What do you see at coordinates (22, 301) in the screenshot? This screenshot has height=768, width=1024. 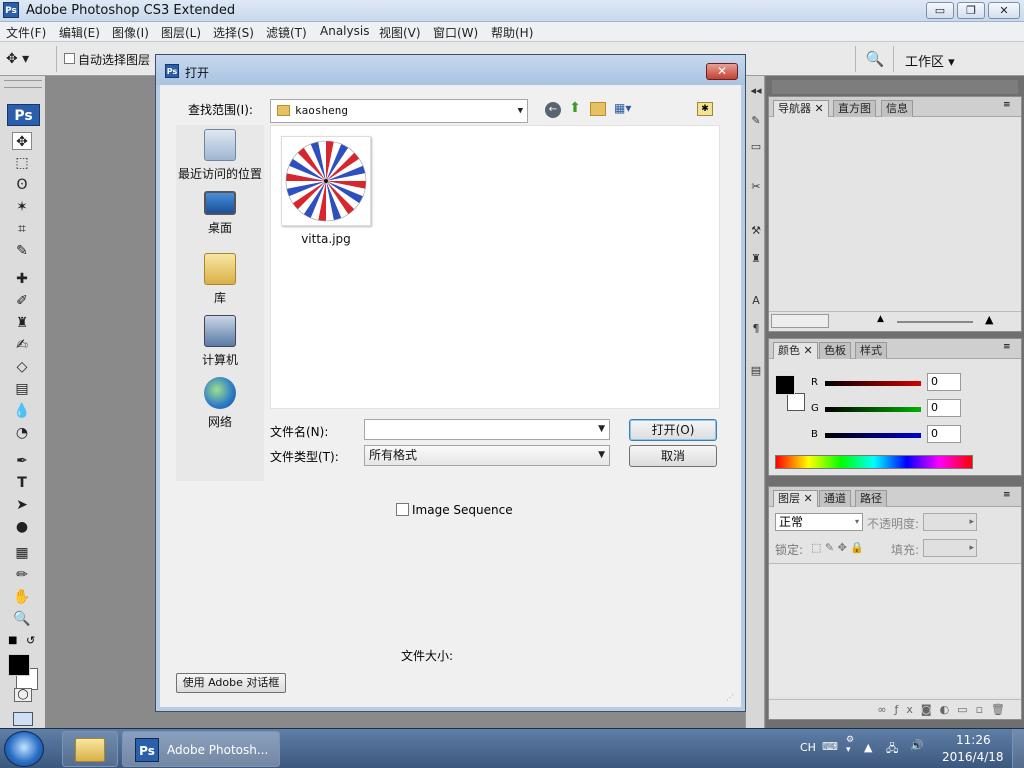 I see `brush-tool-icon: ✐` at bounding box center [22, 301].